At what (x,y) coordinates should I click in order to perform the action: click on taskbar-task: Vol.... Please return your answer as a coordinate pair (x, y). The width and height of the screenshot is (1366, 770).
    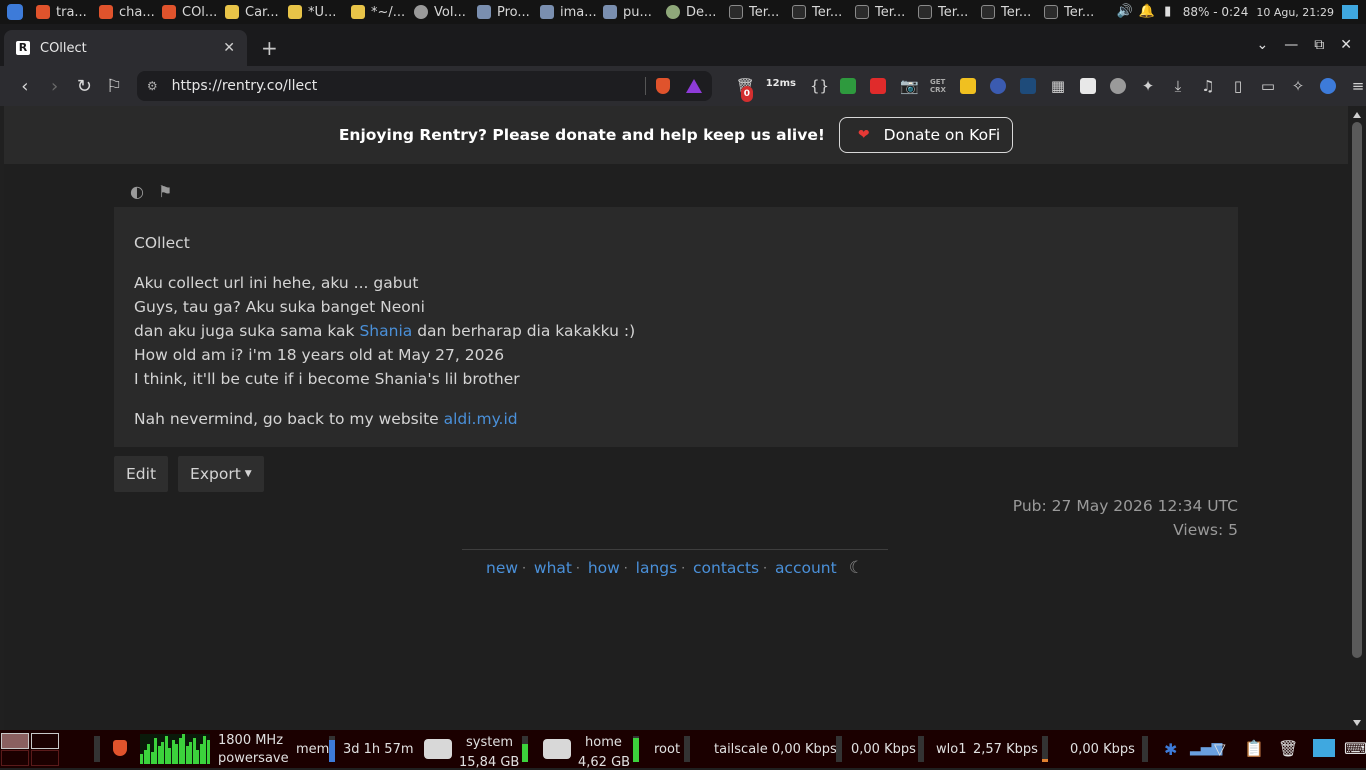
    Looking at the image, I should click on (439, 12).